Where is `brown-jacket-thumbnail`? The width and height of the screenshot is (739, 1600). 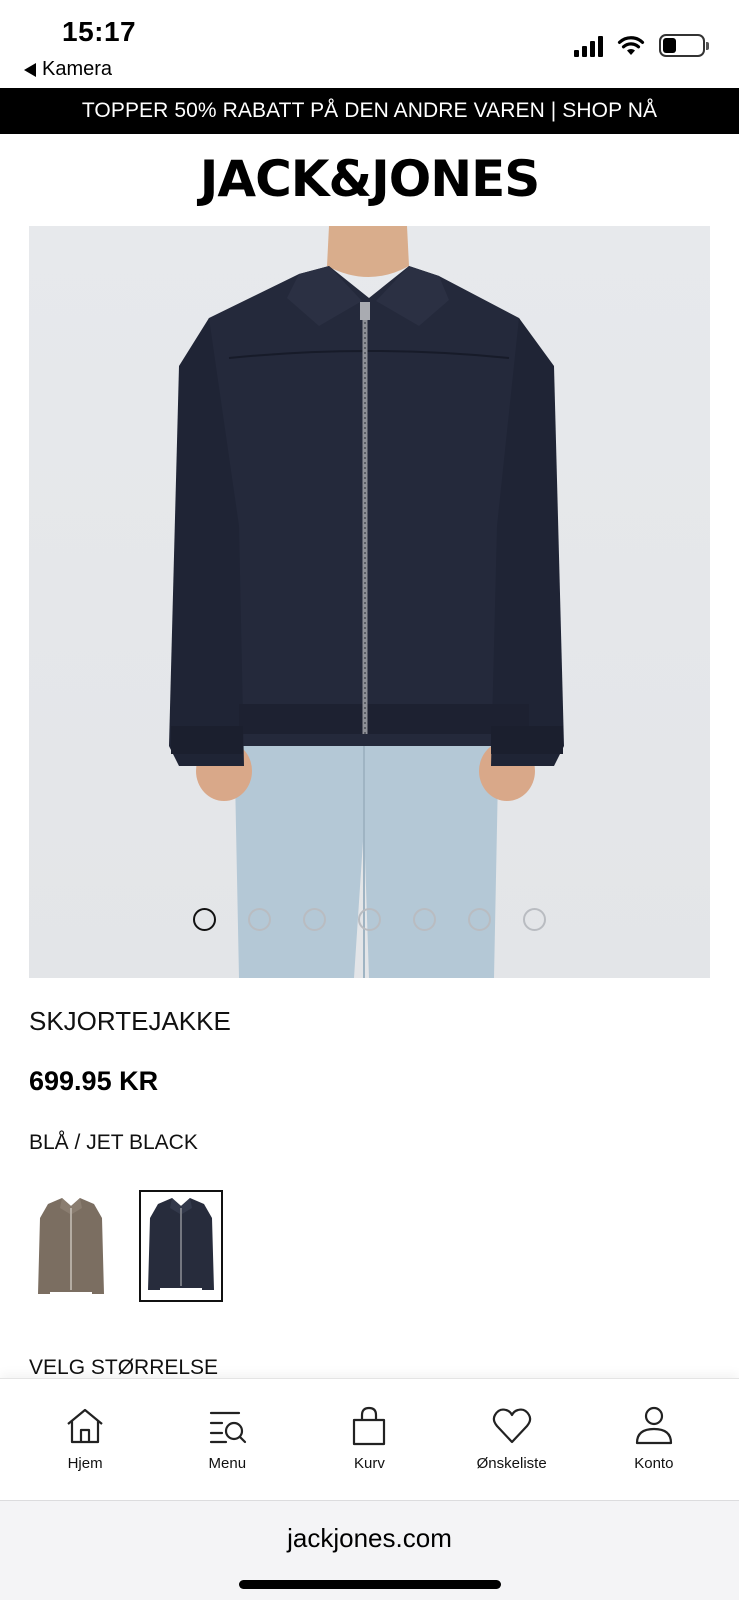 brown-jacket-thumbnail is located at coordinates (71, 1246).